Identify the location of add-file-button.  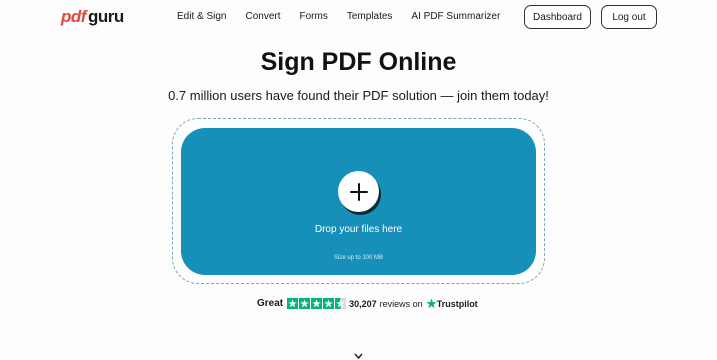
(358, 191).